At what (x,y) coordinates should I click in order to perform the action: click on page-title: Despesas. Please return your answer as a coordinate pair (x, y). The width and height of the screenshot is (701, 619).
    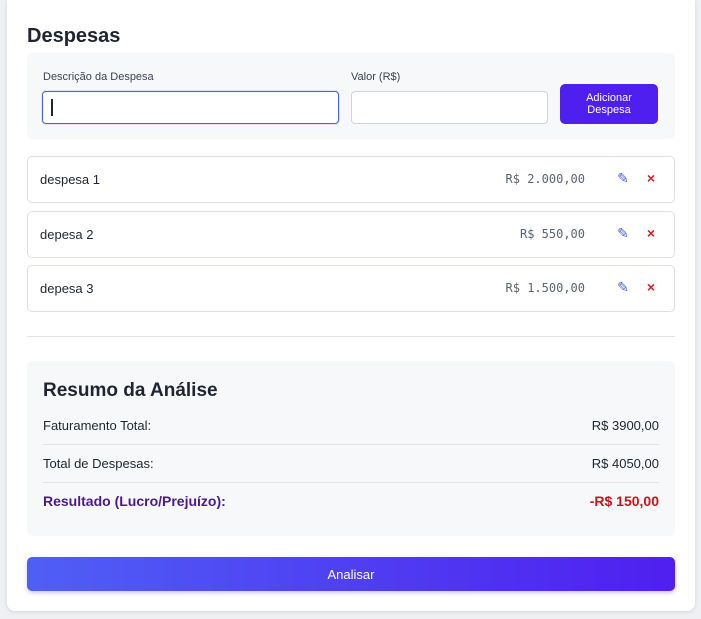
    Looking at the image, I should click on (74, 36).